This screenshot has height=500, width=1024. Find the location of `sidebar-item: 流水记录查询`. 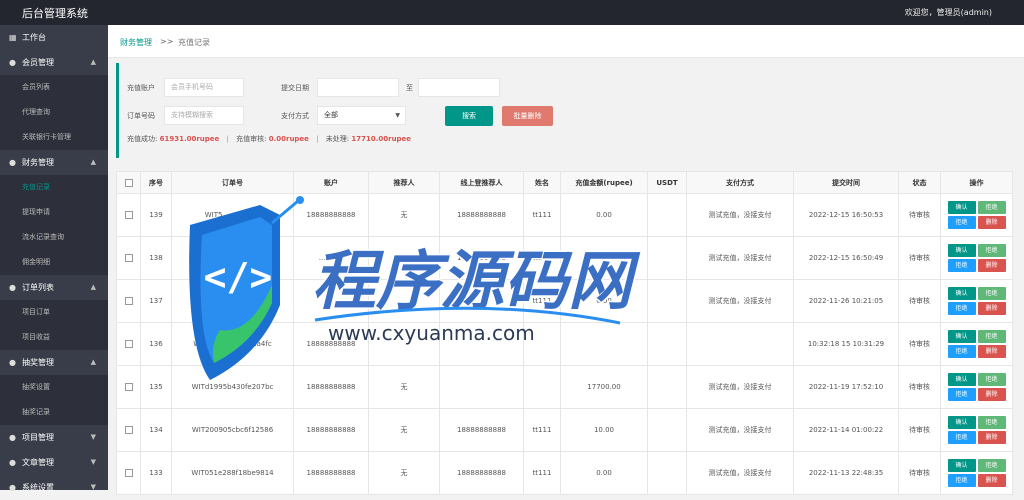

sidebar-item: 流水记录查询 is located at coordinates (54, 237).